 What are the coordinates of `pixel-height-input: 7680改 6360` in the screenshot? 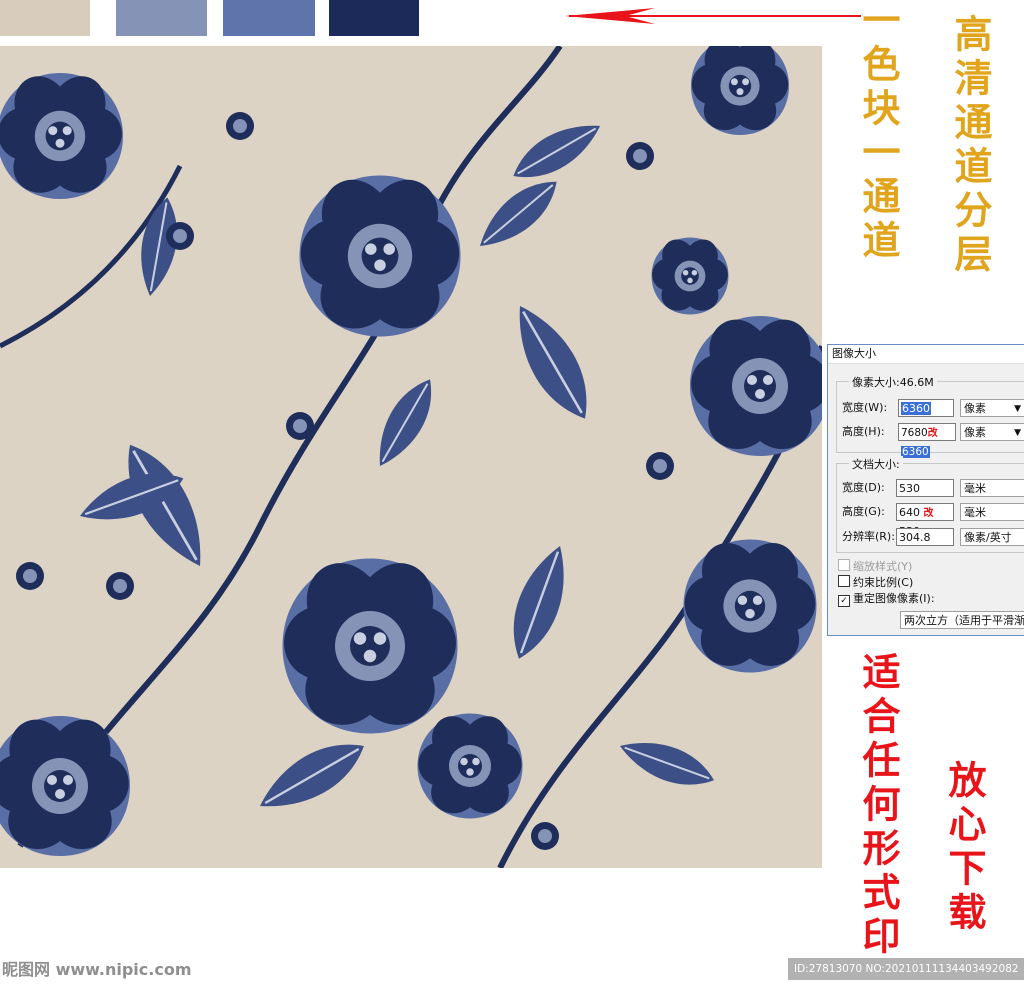 It's located at (927, 440).